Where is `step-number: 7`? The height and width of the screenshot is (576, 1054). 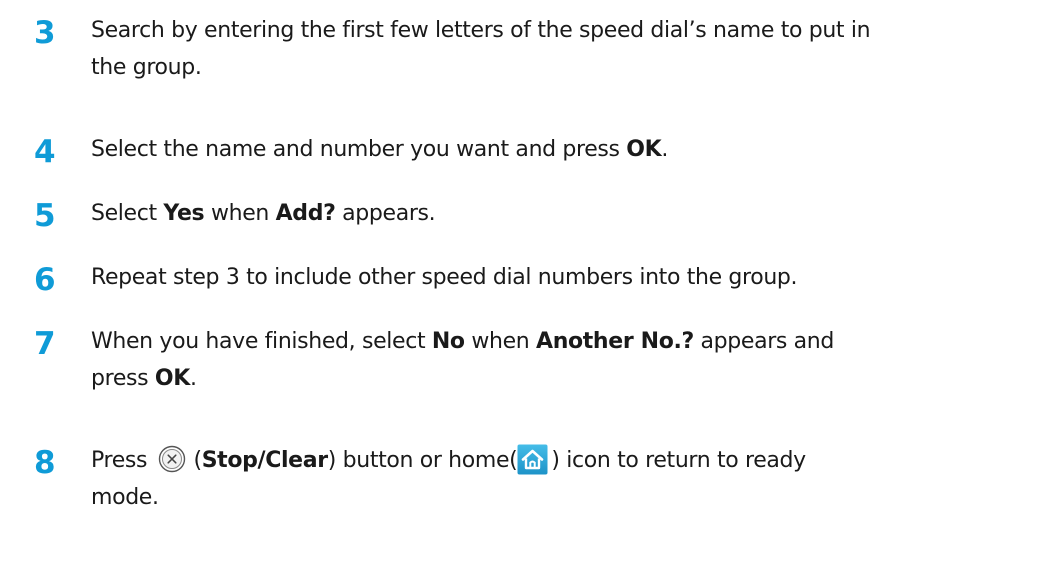
step-number: 7 is located at coordinates (45, 344).